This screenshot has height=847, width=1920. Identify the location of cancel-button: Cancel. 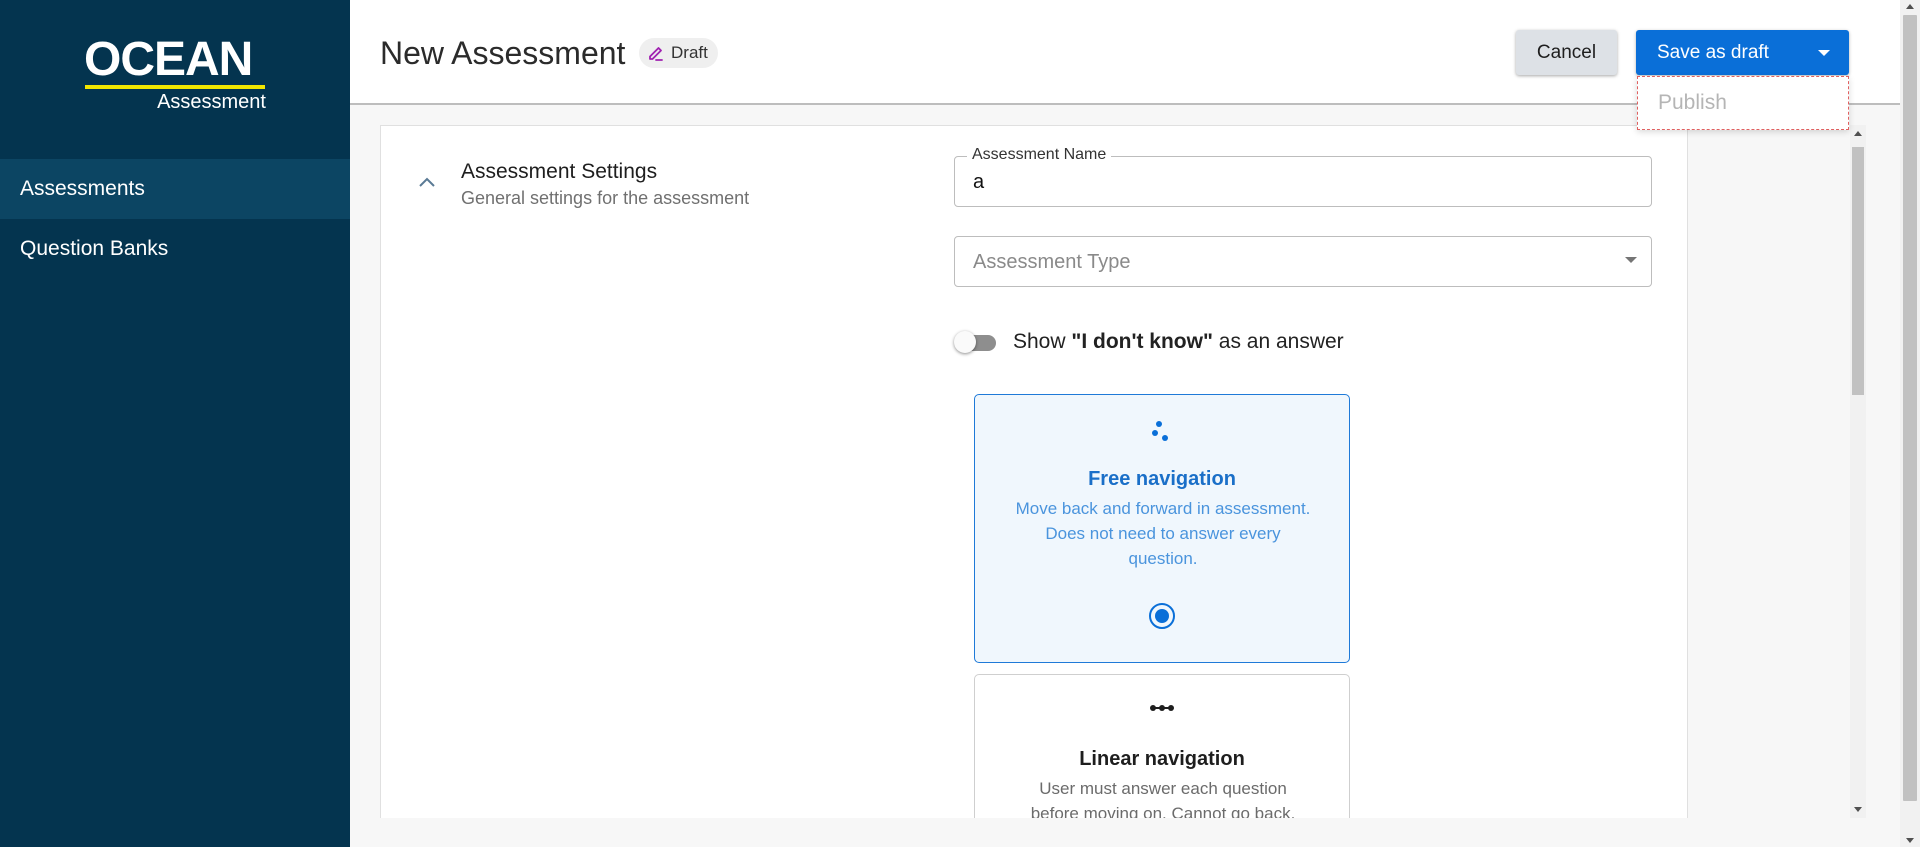
(1566, 52).